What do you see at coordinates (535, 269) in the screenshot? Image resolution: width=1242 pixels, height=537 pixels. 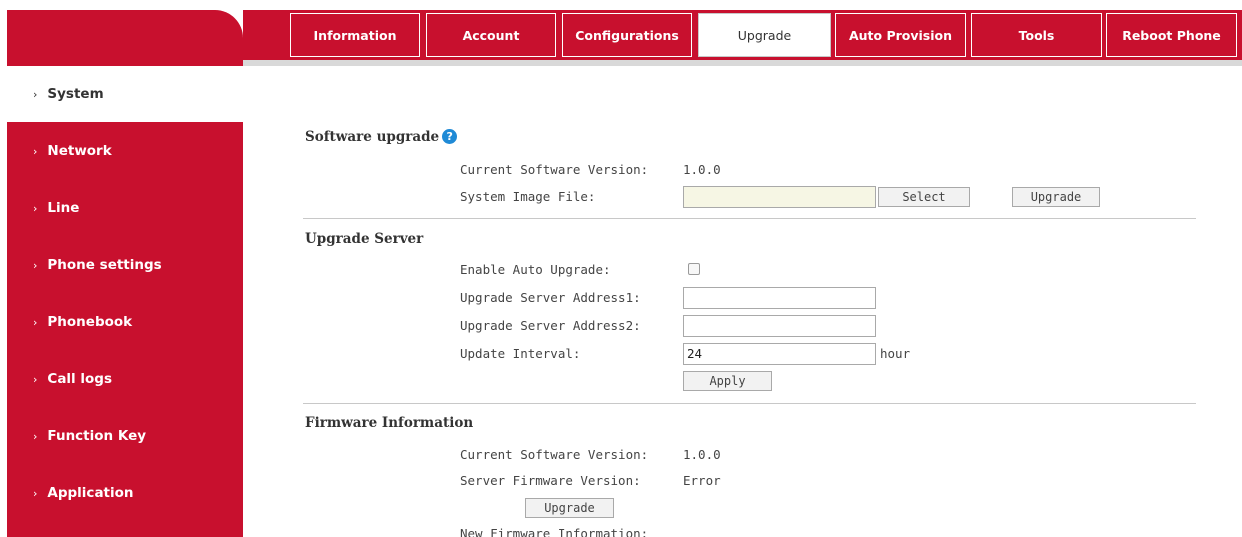 I see `enable-auto-upgrade-label: Enable Auto Upgrade:` at bounding box center [535, 269].